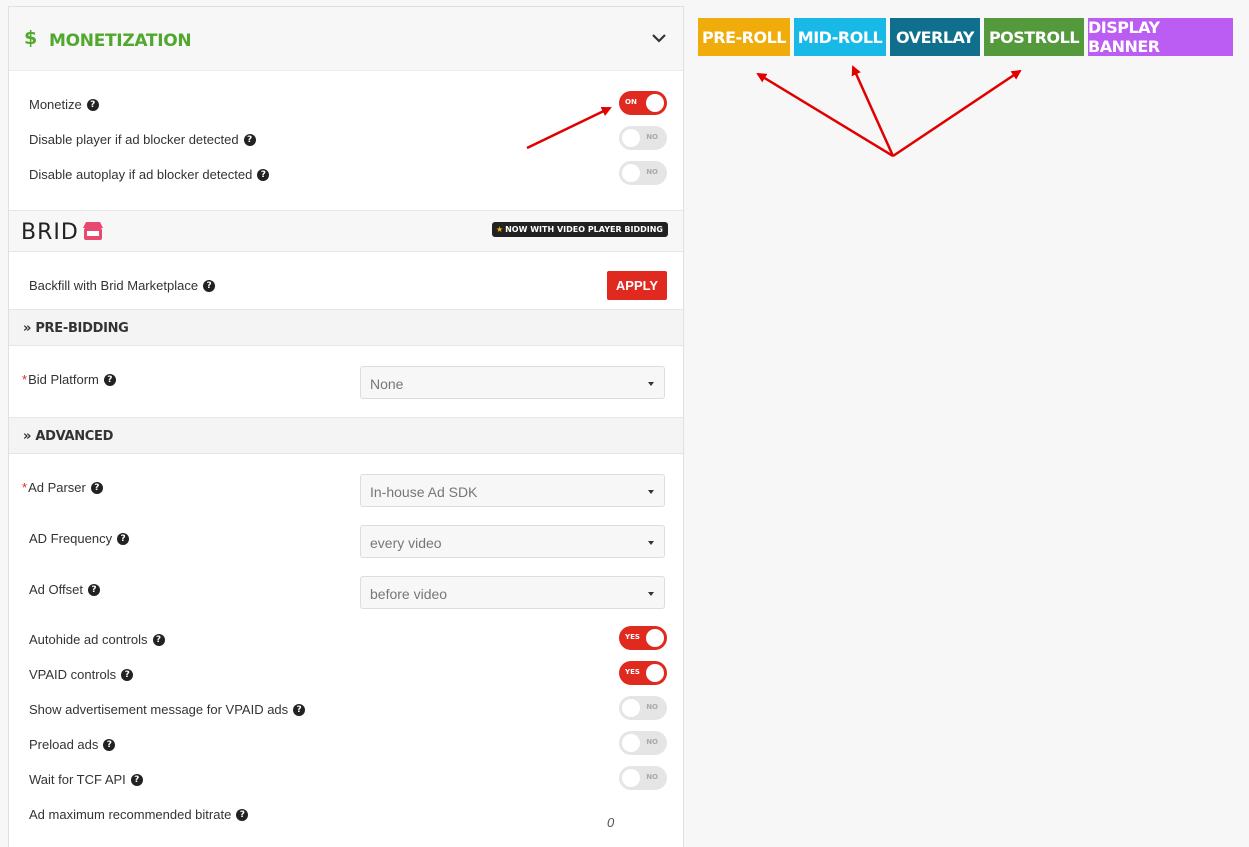 This screenshot has width=1249, height=847. I want to click on advanced-title-text: ADVANCED, so click(74, 436).